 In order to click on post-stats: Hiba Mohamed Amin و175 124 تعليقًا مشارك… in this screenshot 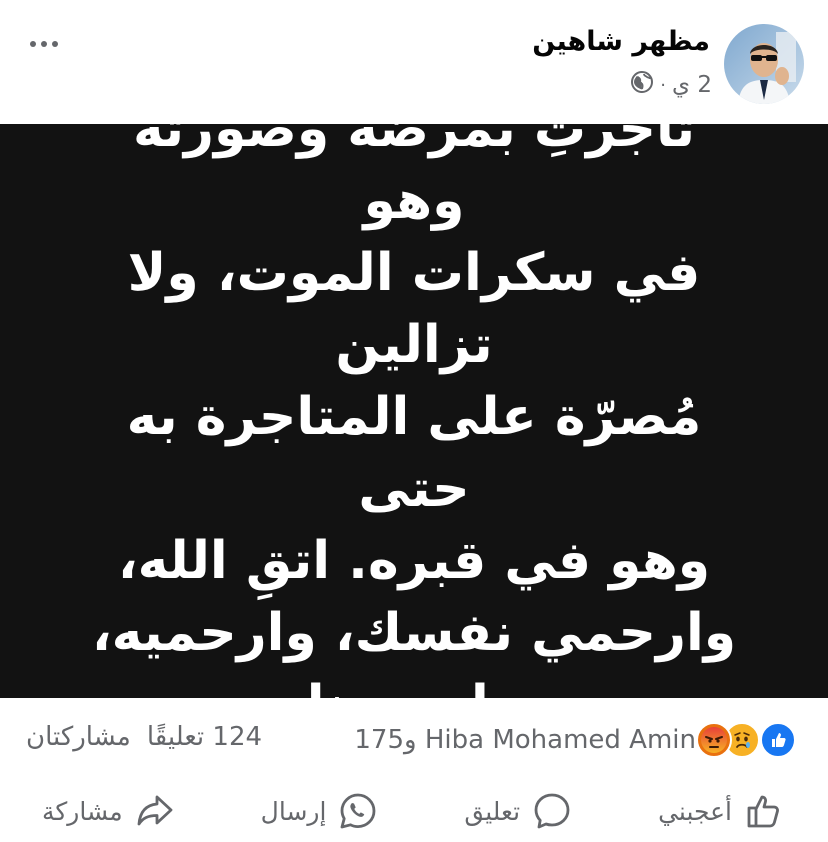, I will do `click(414, 739)`.